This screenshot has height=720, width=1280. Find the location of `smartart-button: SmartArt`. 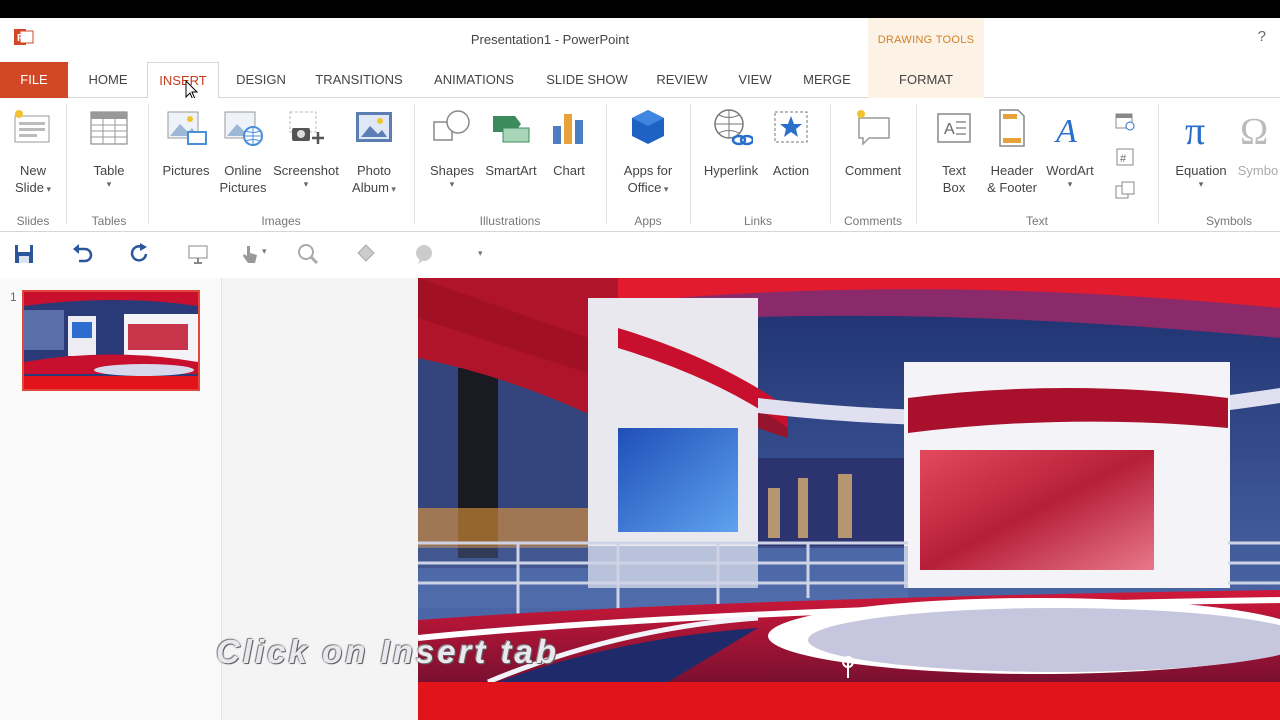

smartart-button: SmartArt is located at coordinates (511, 142).